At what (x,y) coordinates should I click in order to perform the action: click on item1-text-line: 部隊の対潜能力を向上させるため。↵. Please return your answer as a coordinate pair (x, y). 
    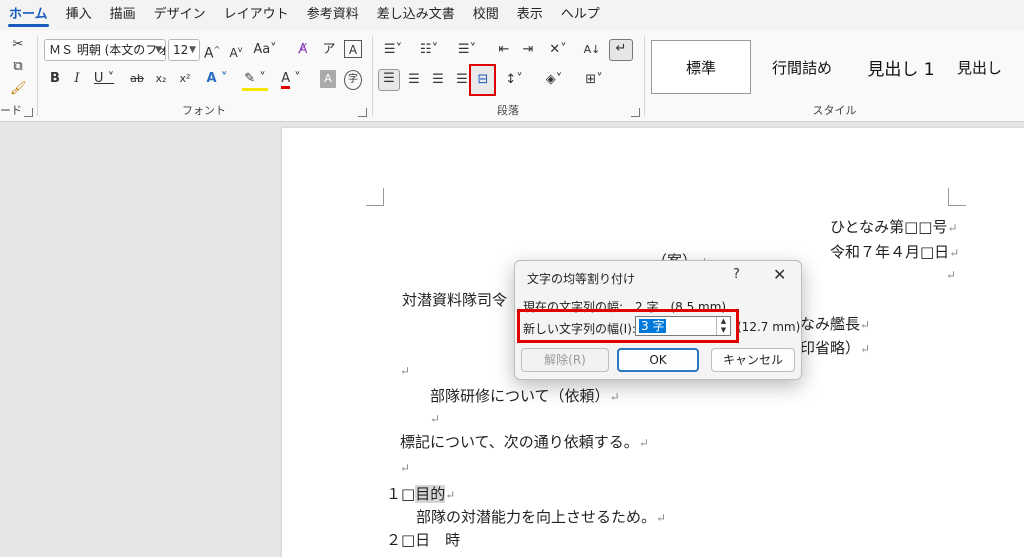
    Looking at the image, I should click on (541, 516).